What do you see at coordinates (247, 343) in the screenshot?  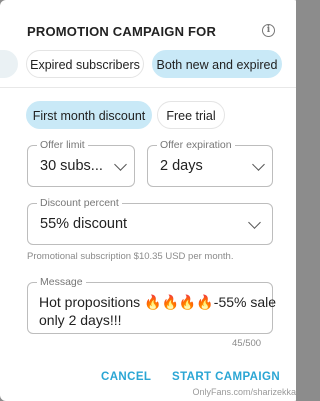 I see `character-counter: 45/500` at bounding box center [247, 343].